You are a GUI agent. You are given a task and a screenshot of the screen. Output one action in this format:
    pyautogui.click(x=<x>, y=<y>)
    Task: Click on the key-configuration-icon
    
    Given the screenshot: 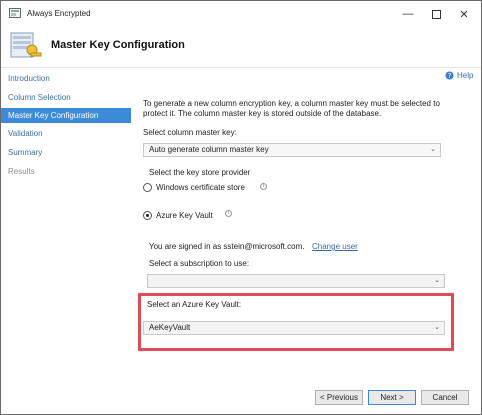 What is the action you would take?
    pyautogui.click(x=26, y=45)
    